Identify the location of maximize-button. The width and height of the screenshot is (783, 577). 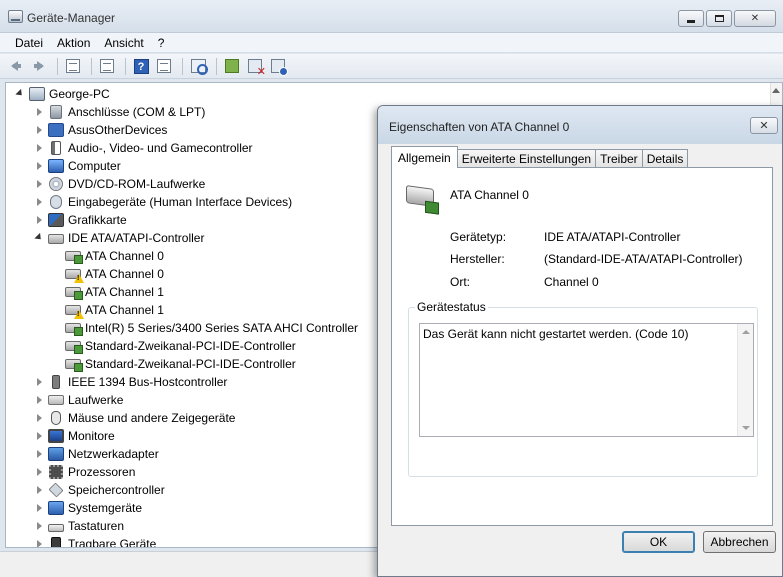
(719, 18).